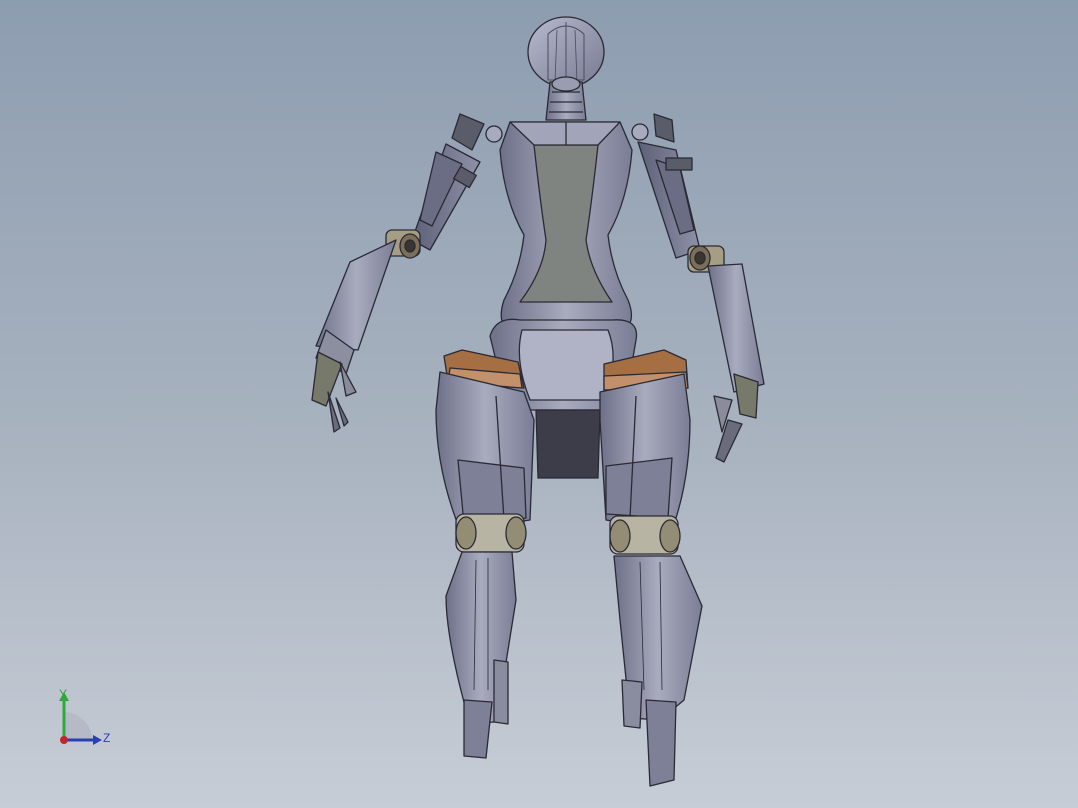  What do you see at coordinates (566, 98) in the screenshot?
I see `robot-neck` at bounding box center [566, 98].